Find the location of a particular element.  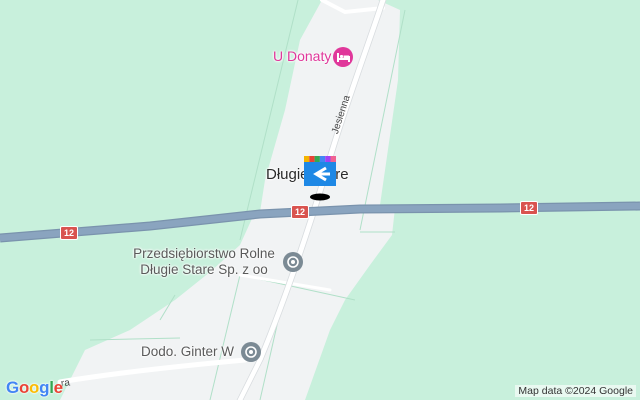

google-logo-letter: g is located at coordinates (44, 387).